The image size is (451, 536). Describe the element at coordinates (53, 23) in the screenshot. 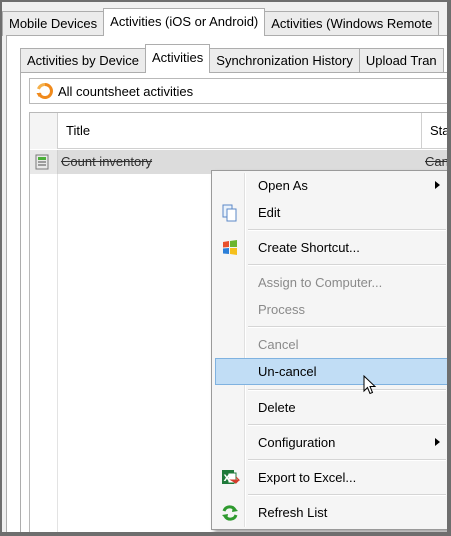

I see `tab-mobile-devices: Mobile Devices` at that location.